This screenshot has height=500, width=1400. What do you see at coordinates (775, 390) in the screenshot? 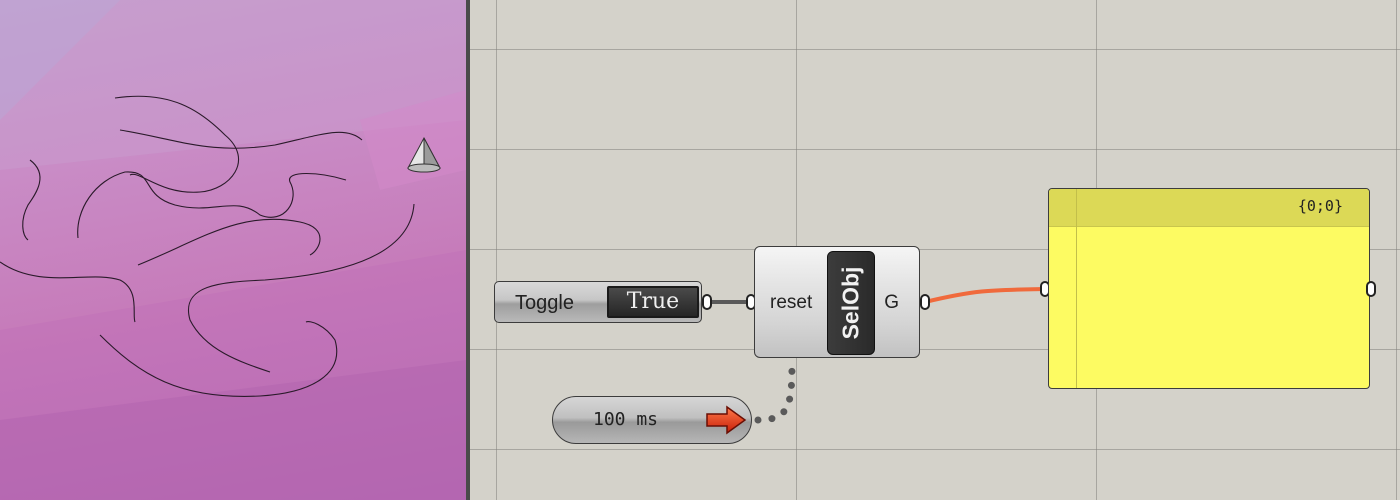
I see `wire-timer-to-component` at bounding box center [775, 390].